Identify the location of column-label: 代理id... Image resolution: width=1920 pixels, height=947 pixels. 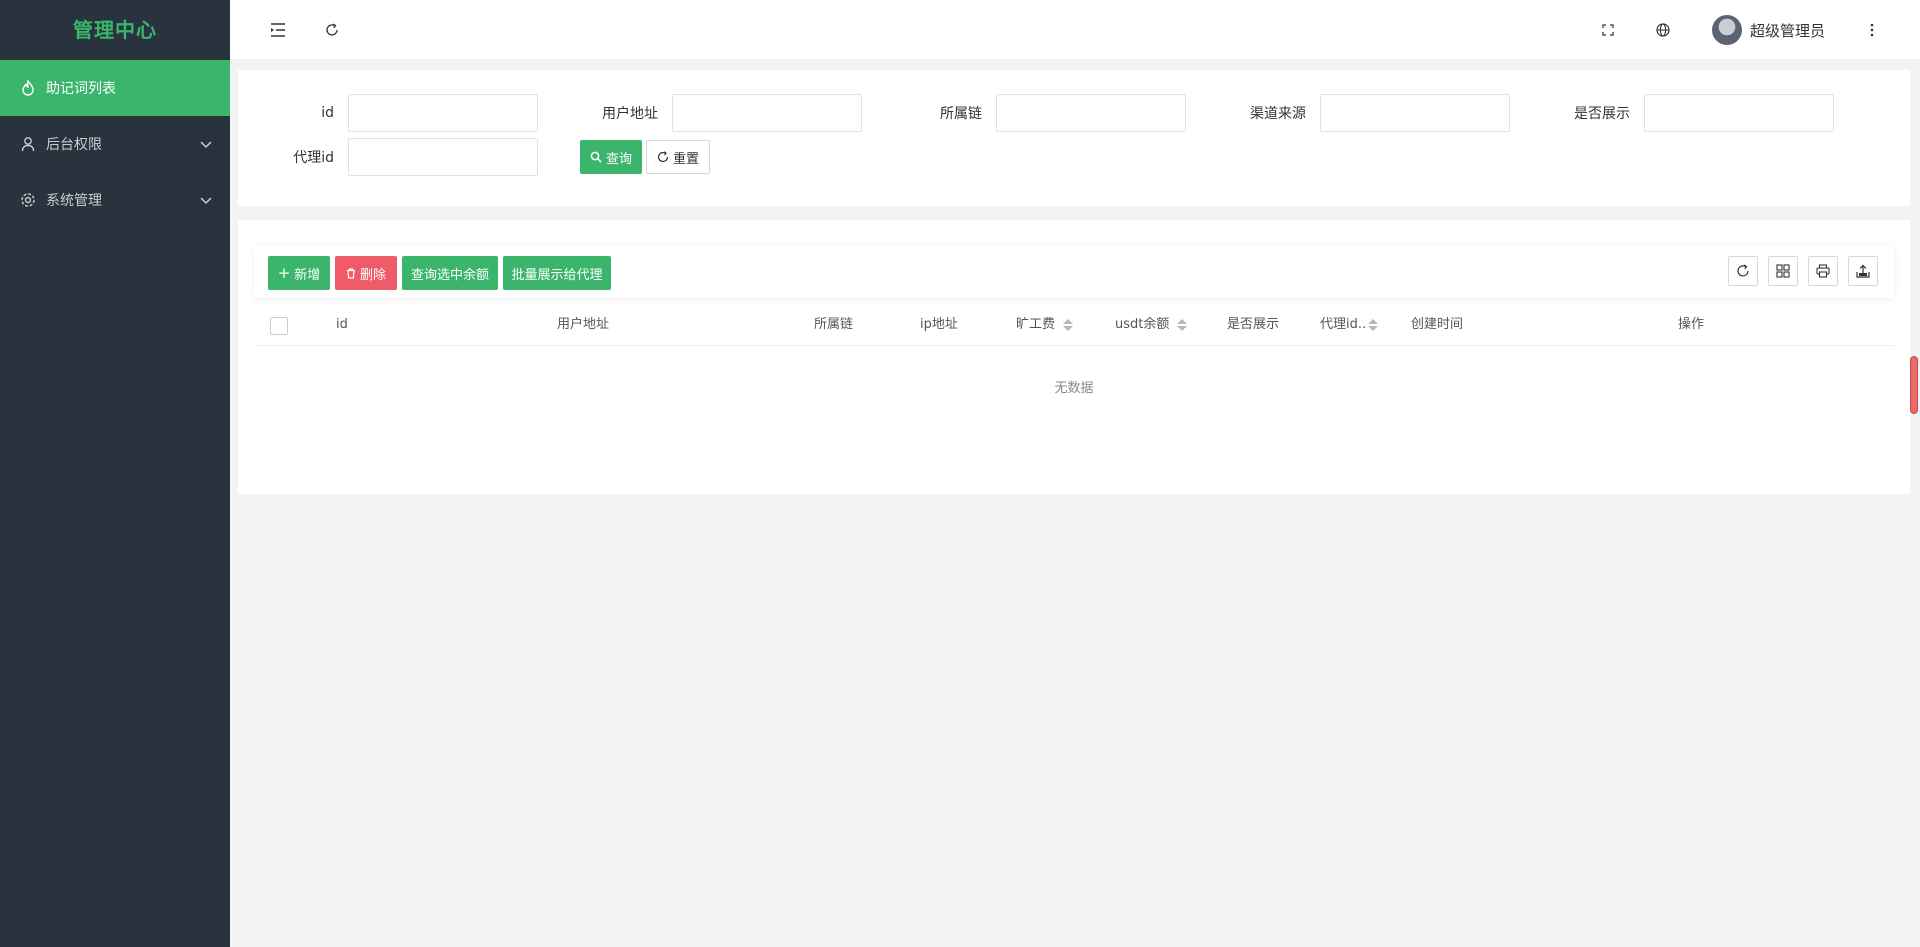
(1343, 324).